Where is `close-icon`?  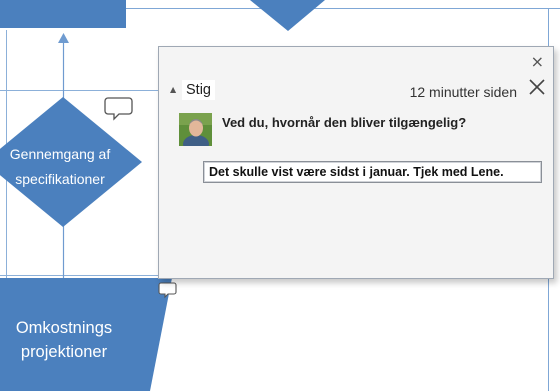
close-icon is located at coordinates (537, 87).